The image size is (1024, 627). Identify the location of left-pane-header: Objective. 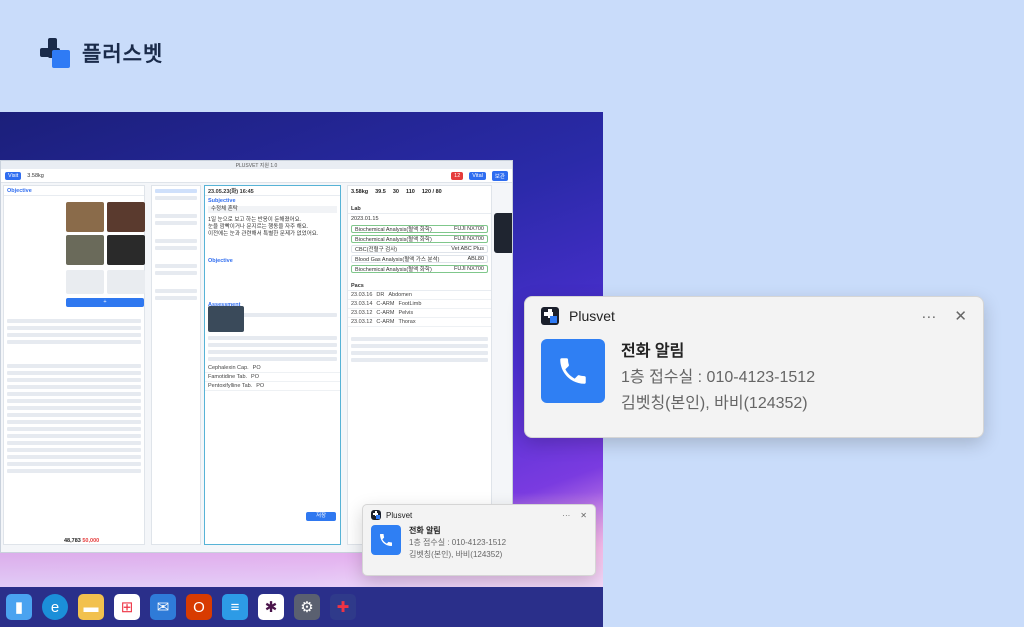
(74, 191).